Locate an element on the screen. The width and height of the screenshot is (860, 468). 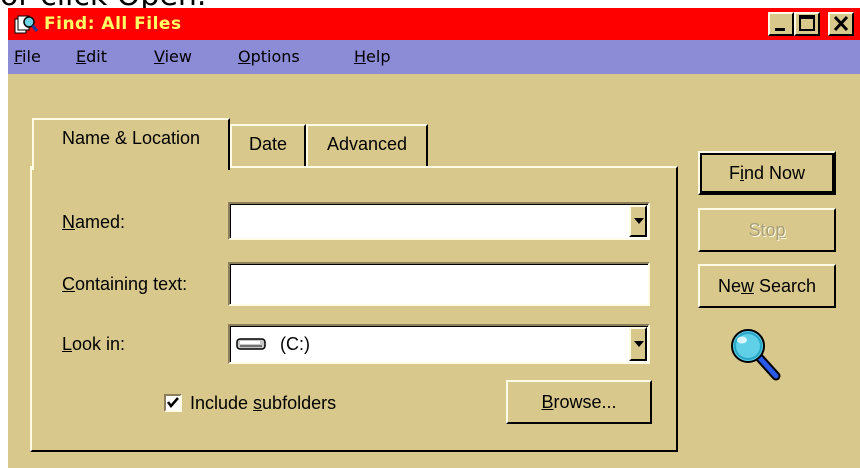
look-in-combobox: (C:) is located at coordinates (439, 344).